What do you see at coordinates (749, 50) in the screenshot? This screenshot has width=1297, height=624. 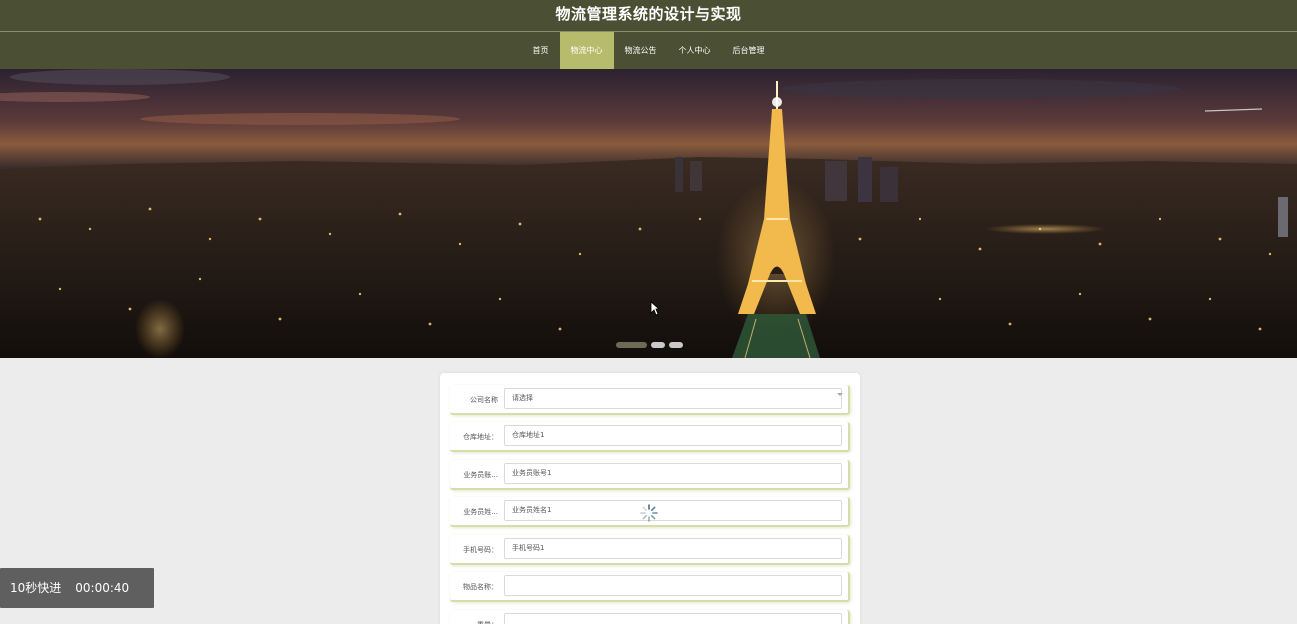 I see `nav-item-admin: 后台管理` at bounding box center [749, 50].